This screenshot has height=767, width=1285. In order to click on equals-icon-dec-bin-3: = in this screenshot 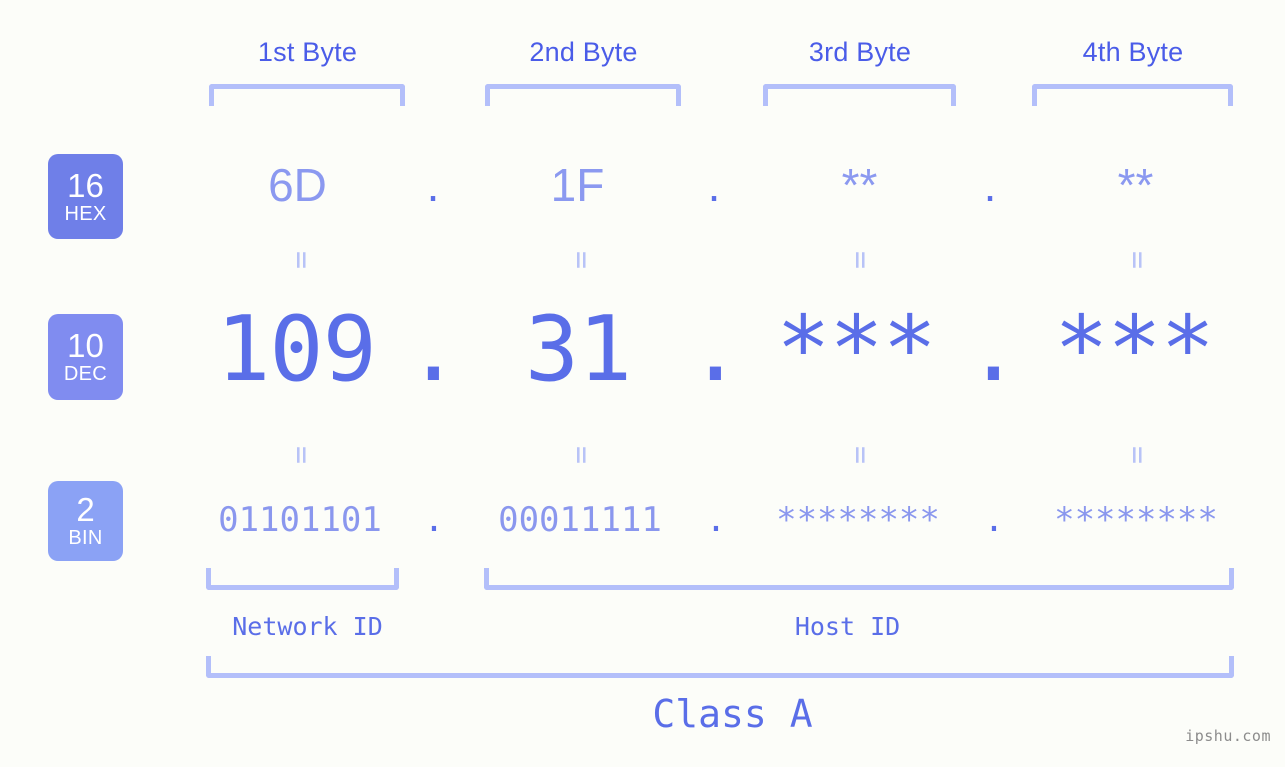, I will do `click(860, 455)`.